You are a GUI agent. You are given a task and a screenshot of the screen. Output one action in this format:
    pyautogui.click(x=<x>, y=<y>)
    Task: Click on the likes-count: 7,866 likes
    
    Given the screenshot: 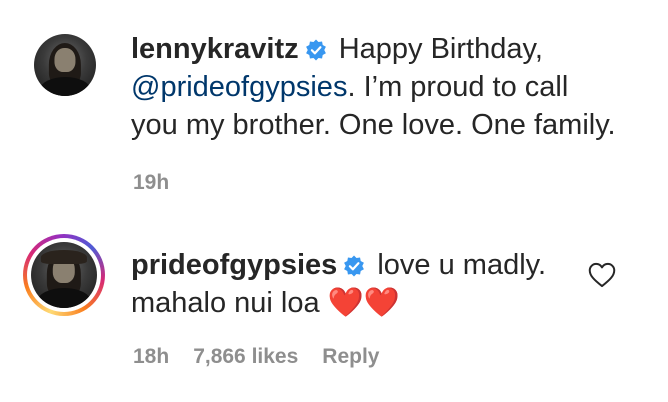 What is the action you would take?
    pyautogui.click(x=245, y=356)
    